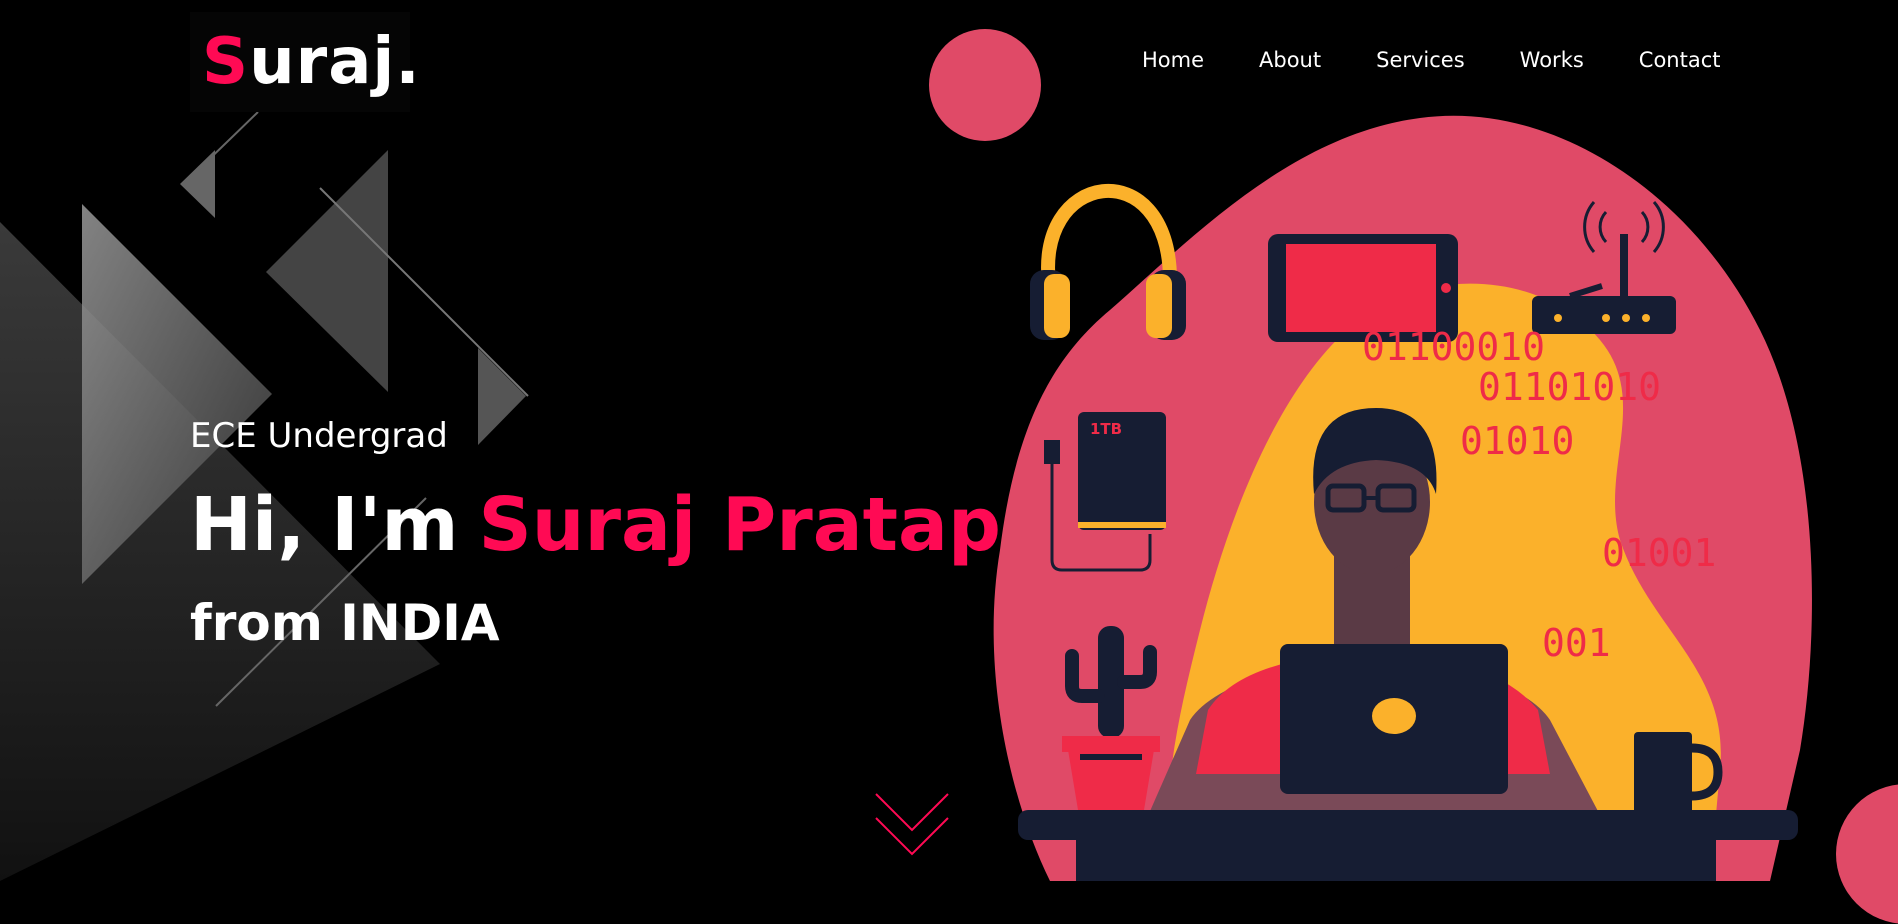 The height and width of the screenshot is (924, 1898). What do you see at coordinates (1680, 60) in the screenshot?
I see `nav-contact: Contact` at bounding box center [1680, 60].